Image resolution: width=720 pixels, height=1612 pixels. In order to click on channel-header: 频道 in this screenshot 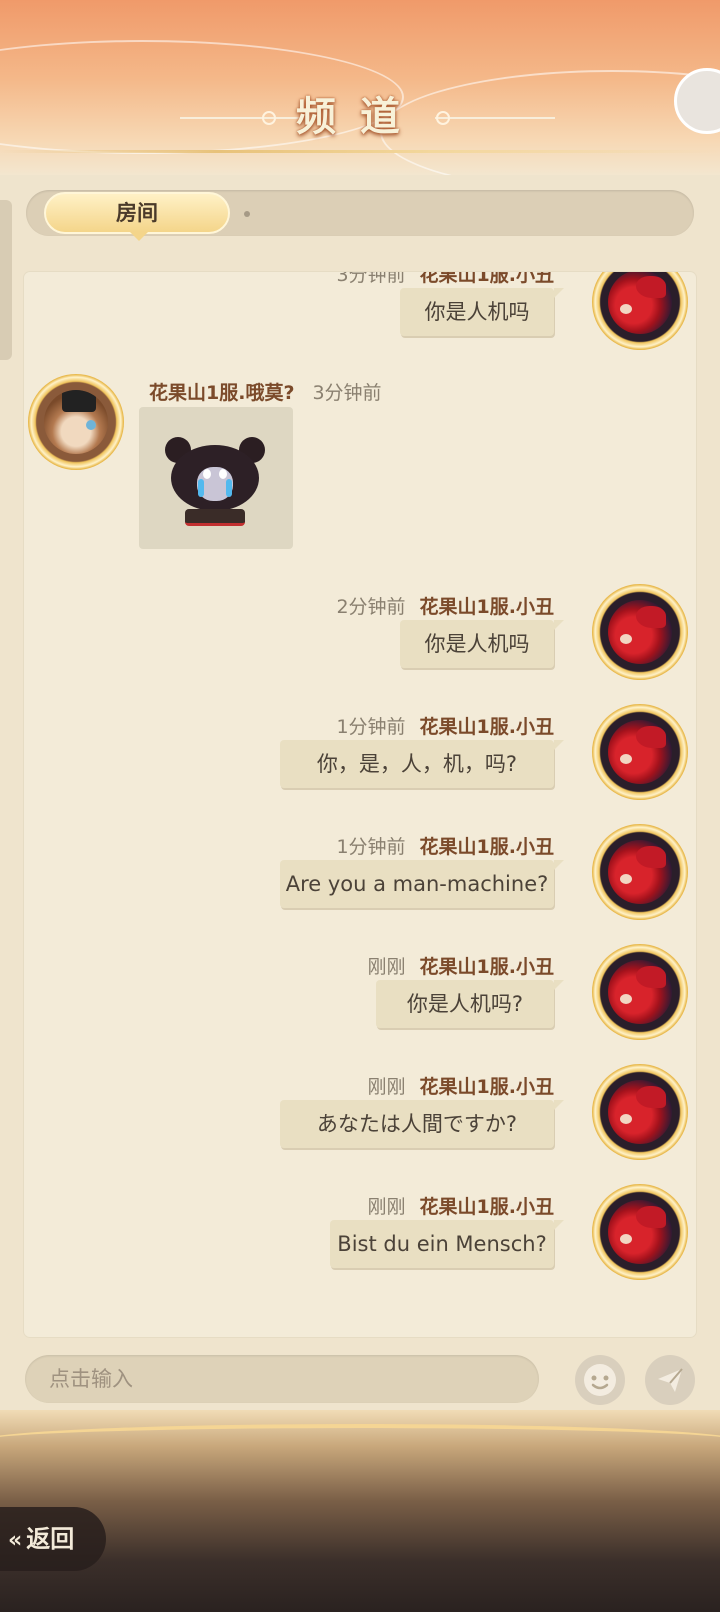, I will do `click(360, 87)`.